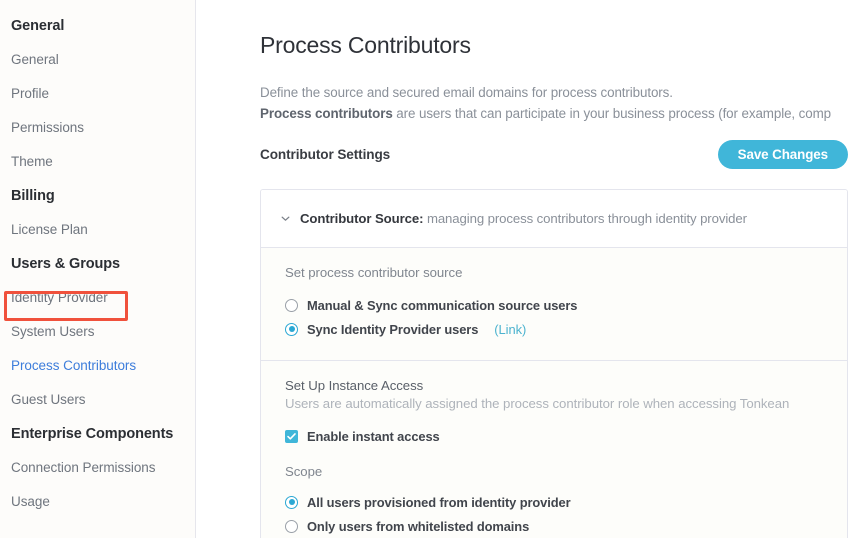 The image size is (857, 538). Describe the element at coordinates (374, 272) in the screenshot. I see `set-process-contributor-source-label: Set process contributor source` at that location.